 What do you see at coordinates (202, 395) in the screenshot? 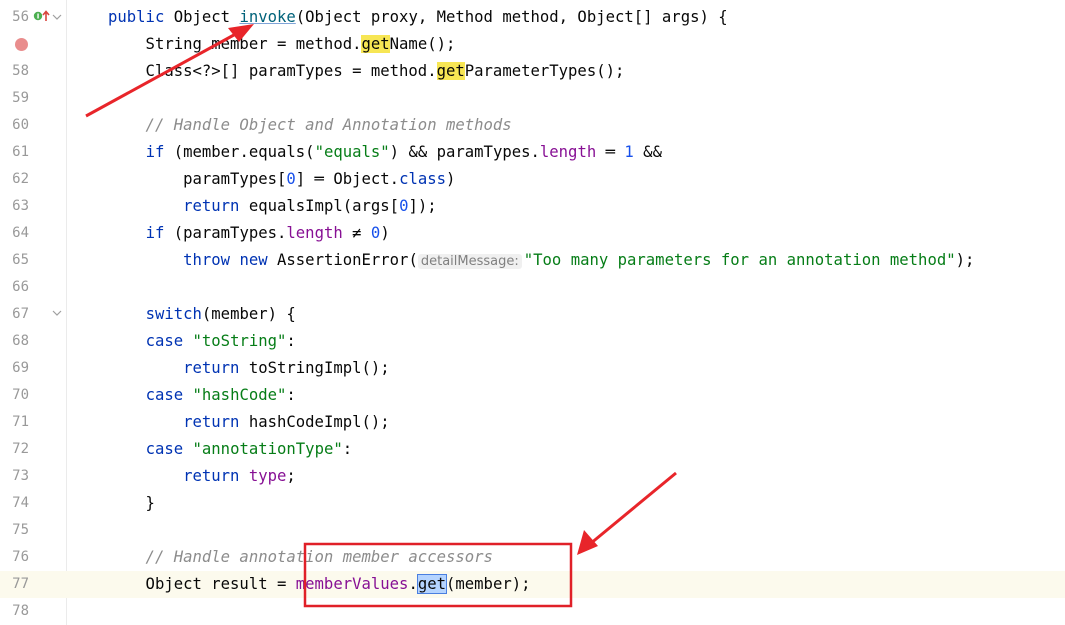
I see `code-text: case "hashCode":` at bounding box center [202, 395].